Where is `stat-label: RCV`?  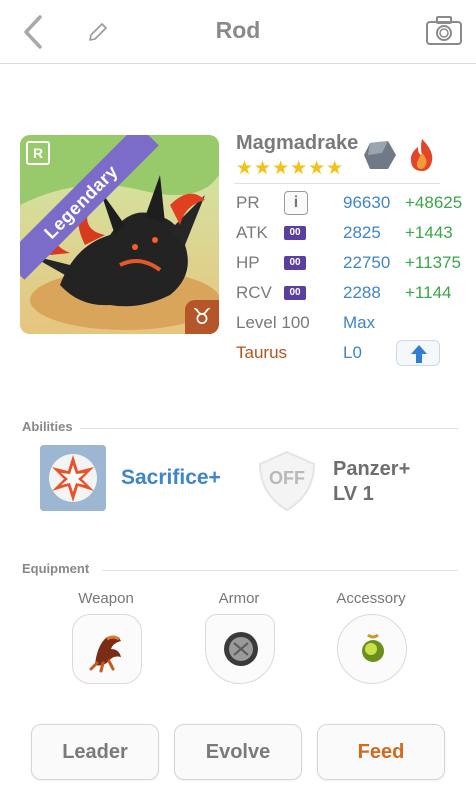
stat-label: RCV is located at coordinates (254, 292).